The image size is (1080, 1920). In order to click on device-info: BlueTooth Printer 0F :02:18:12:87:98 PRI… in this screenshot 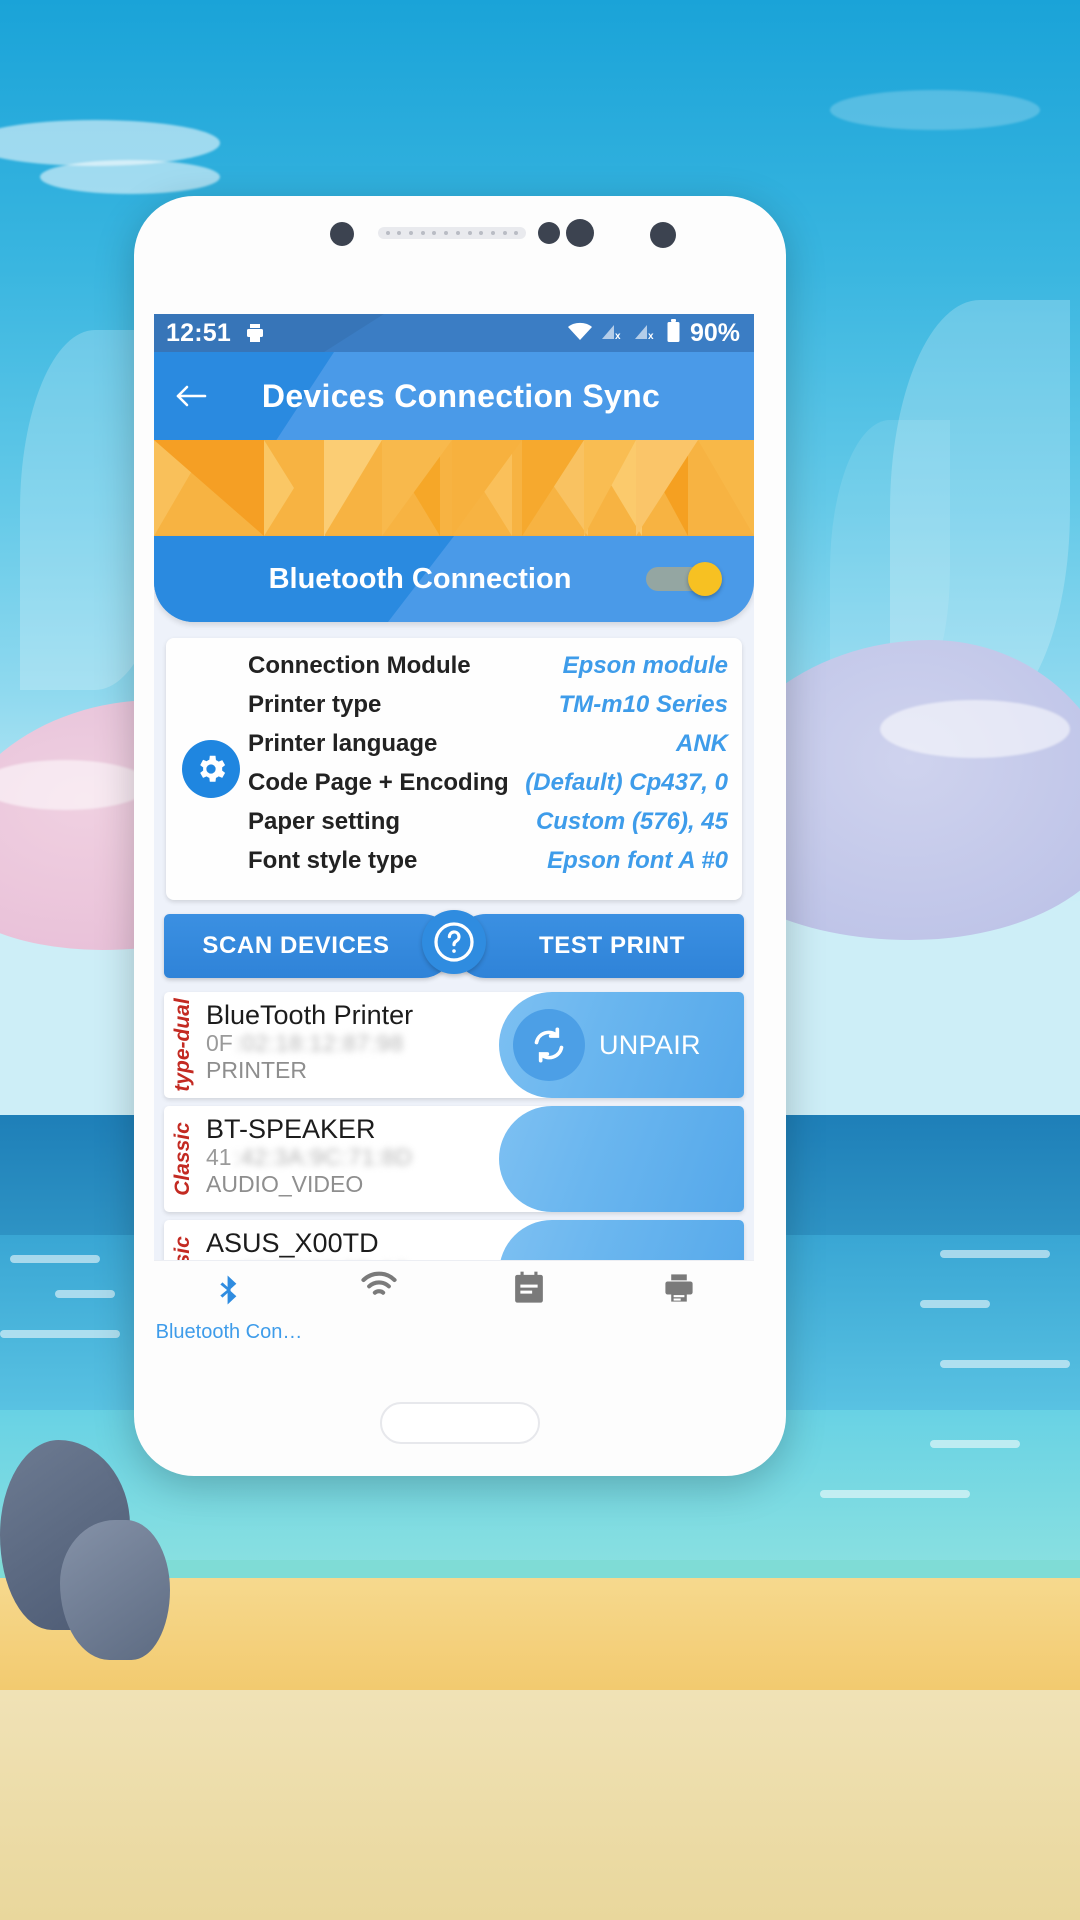, I will do `click(350, 1045)`.